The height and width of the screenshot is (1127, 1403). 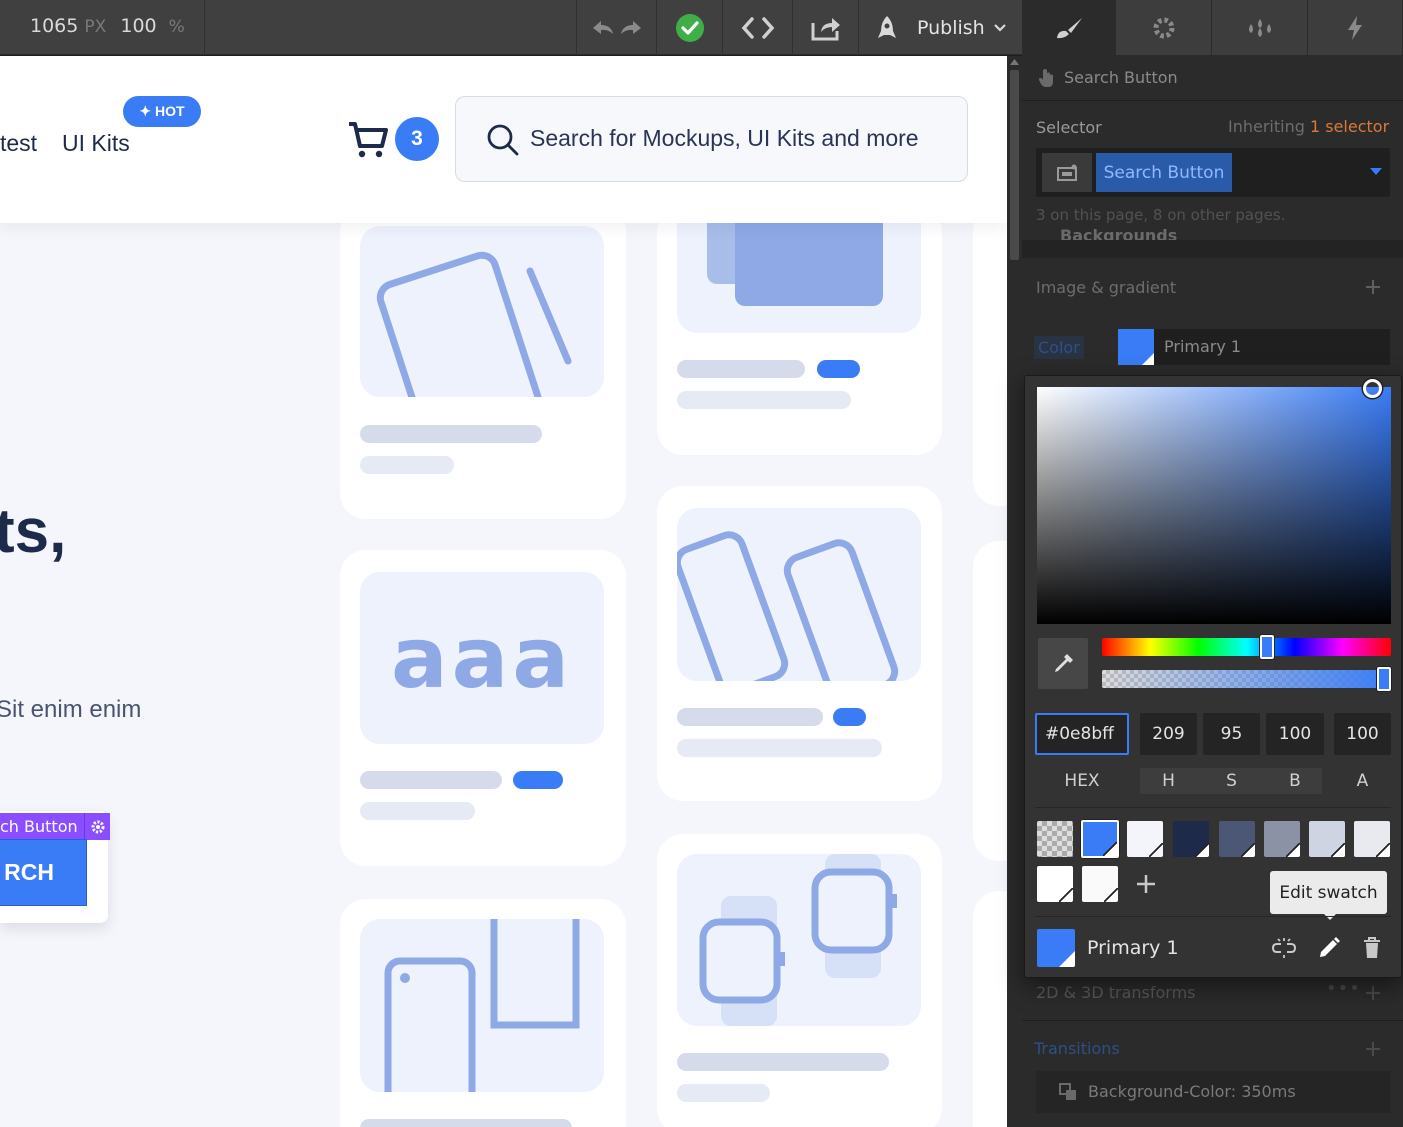 What do you see at coordinates (43, 872) in the screenshot?
I see `search-submit-button: RCH` at bounding box center [43, 872].